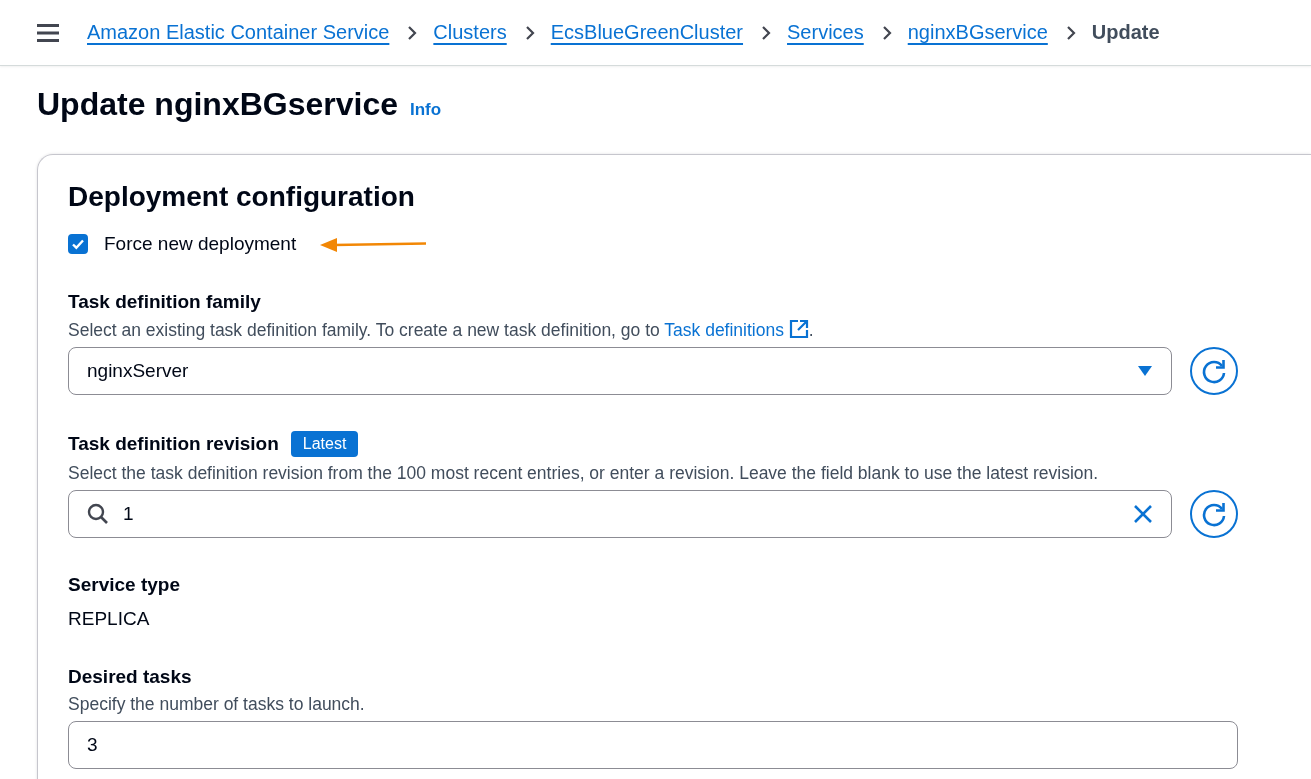 This screenshot has width=1311, height=779. I want to click on latest-badge: Latest, so click(324, 444).